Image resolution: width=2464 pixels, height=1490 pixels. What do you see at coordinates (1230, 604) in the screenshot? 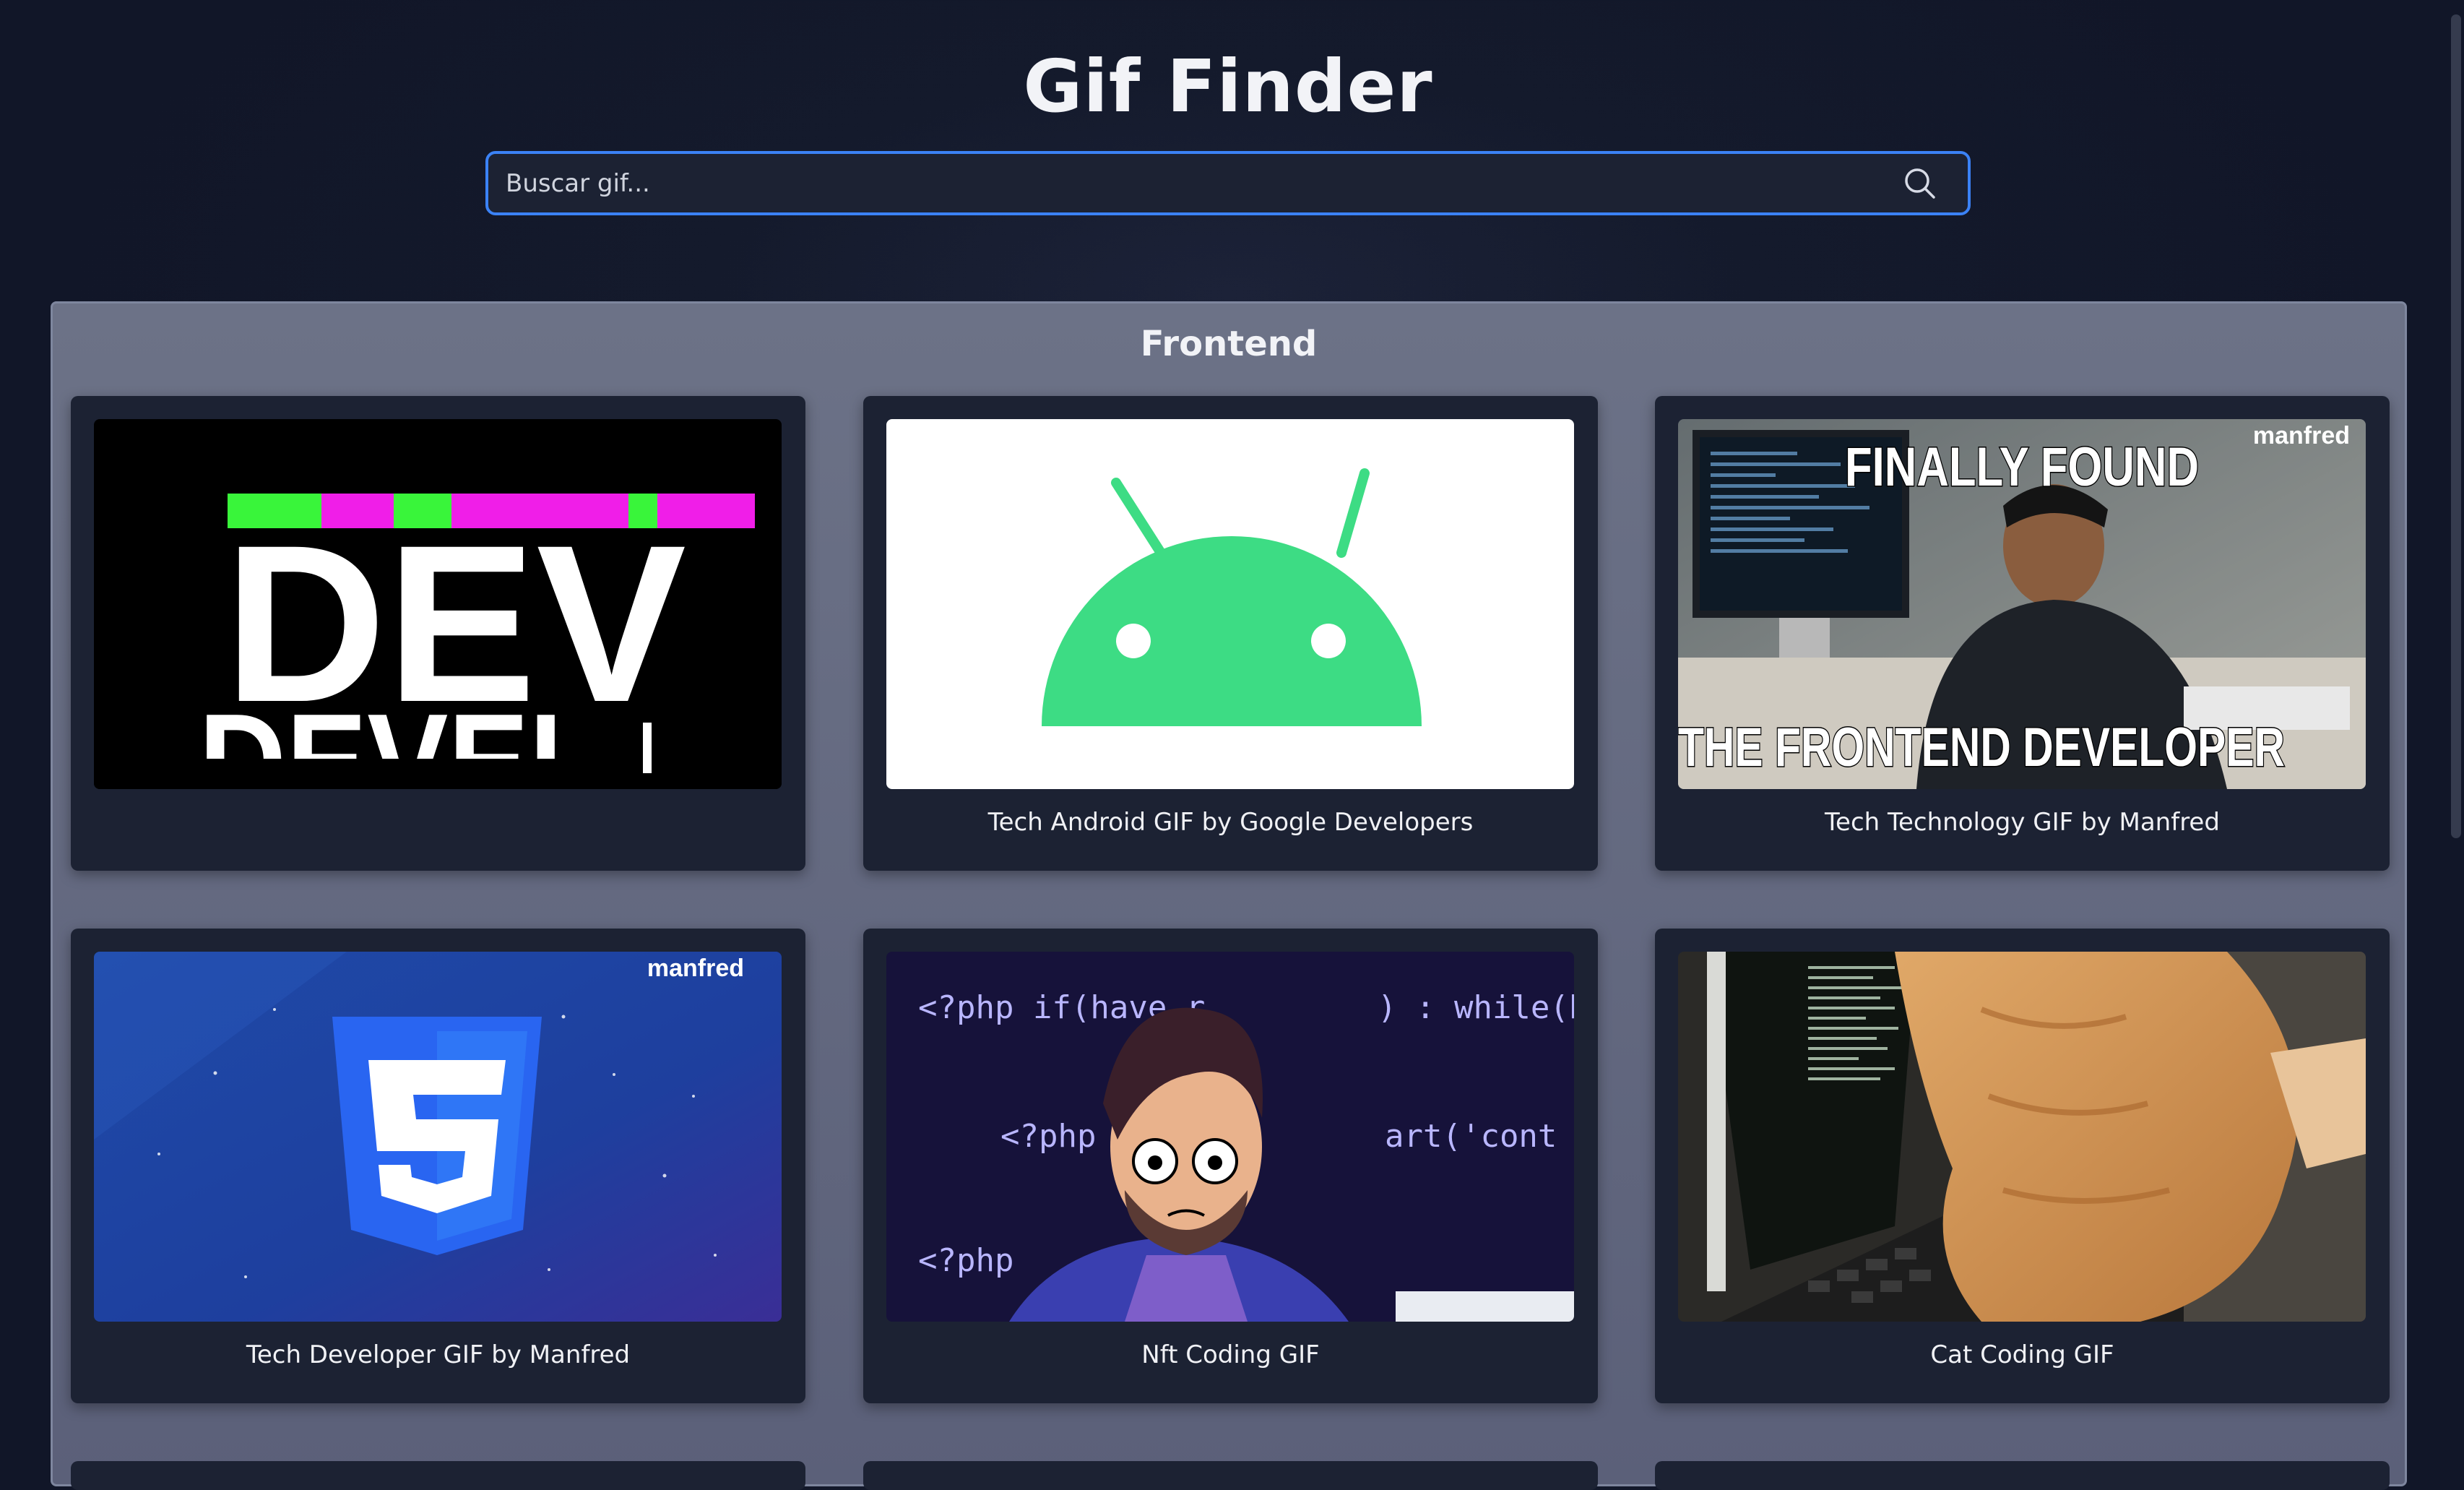
I see `gif-thumbnail-android` at bounding box center [1230, 604].